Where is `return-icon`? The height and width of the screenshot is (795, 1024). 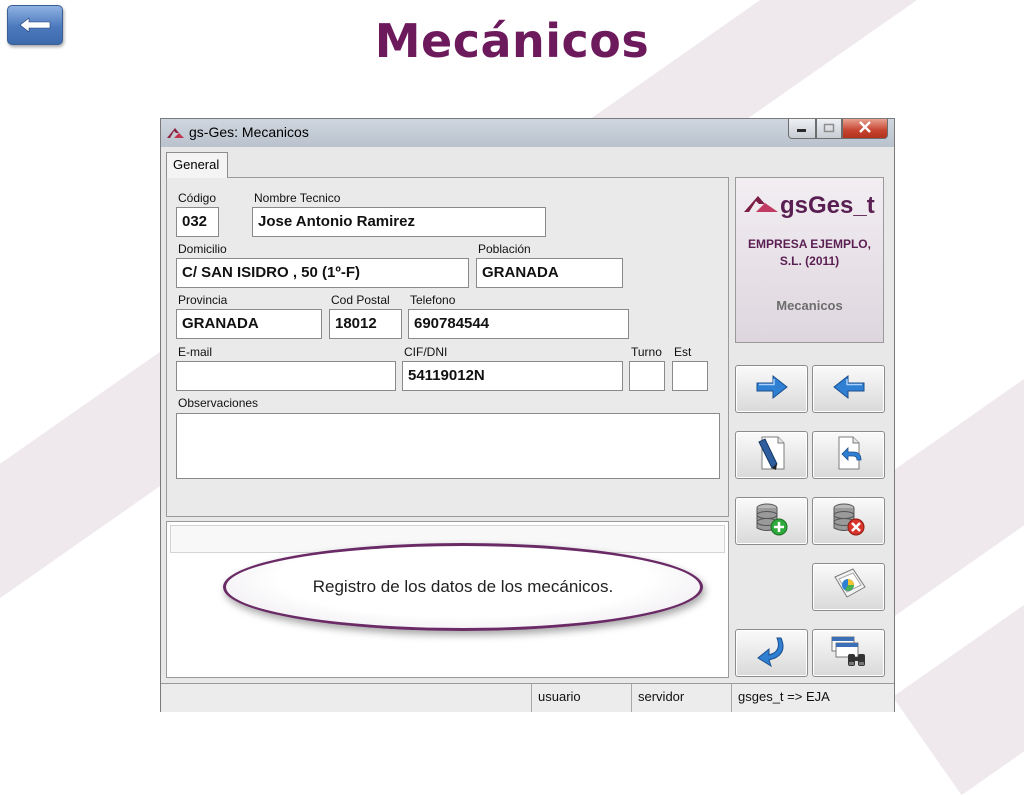 return-icon is located at coordinates (772, 653).